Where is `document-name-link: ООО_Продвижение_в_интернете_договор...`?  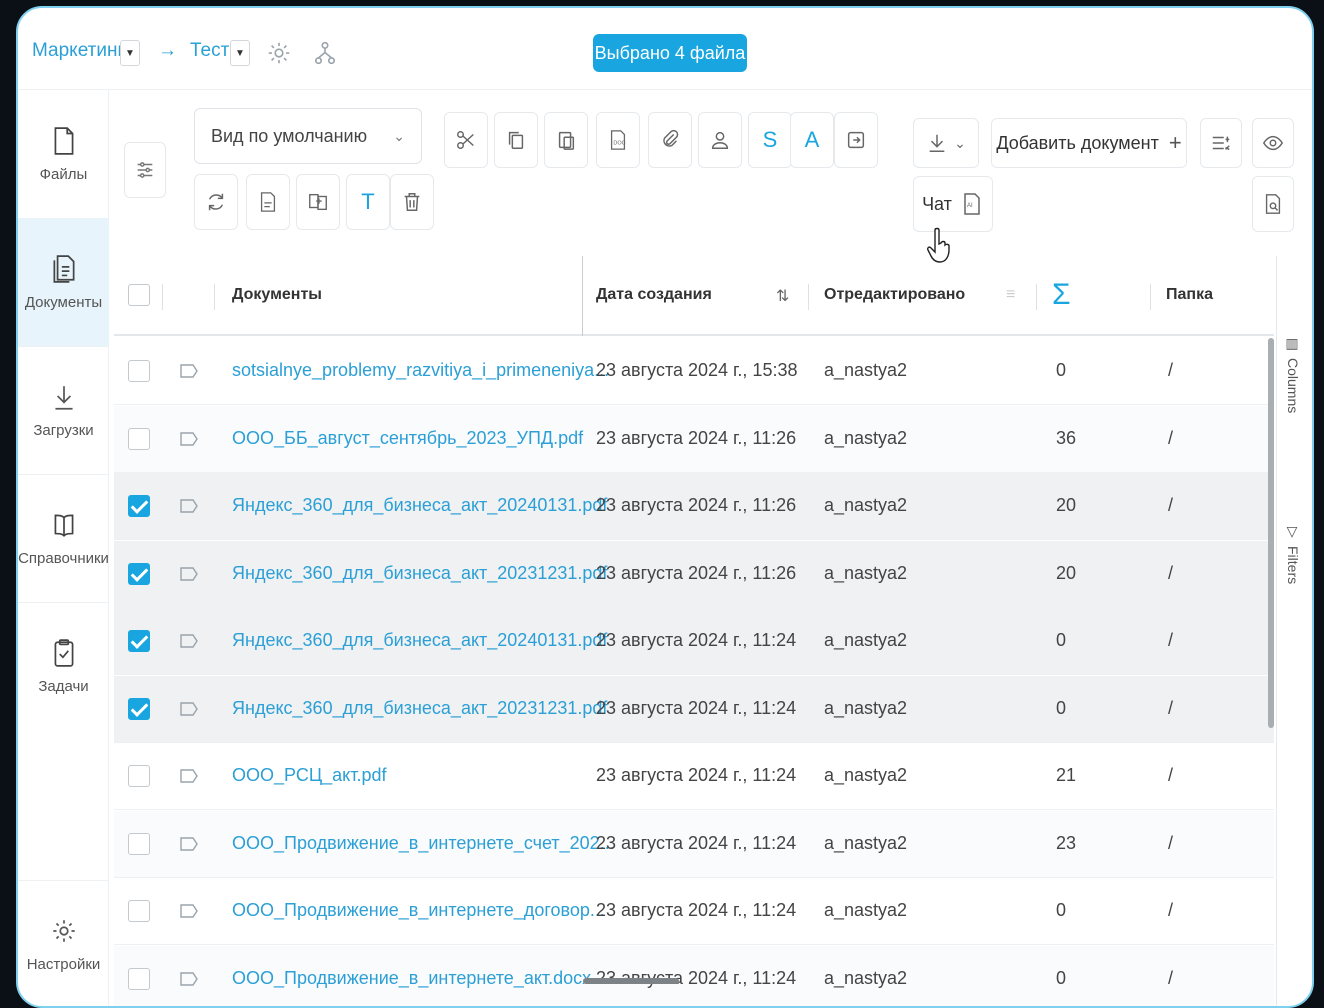 document-name-link: ООО_Продвижение_в_интернете_договор... is located at coordinates (418, 910).